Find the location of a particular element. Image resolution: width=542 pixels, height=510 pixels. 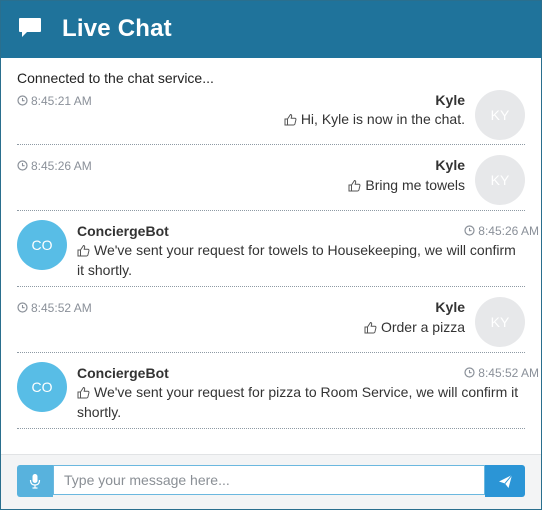

send-button is located at coordinates (505, 481).